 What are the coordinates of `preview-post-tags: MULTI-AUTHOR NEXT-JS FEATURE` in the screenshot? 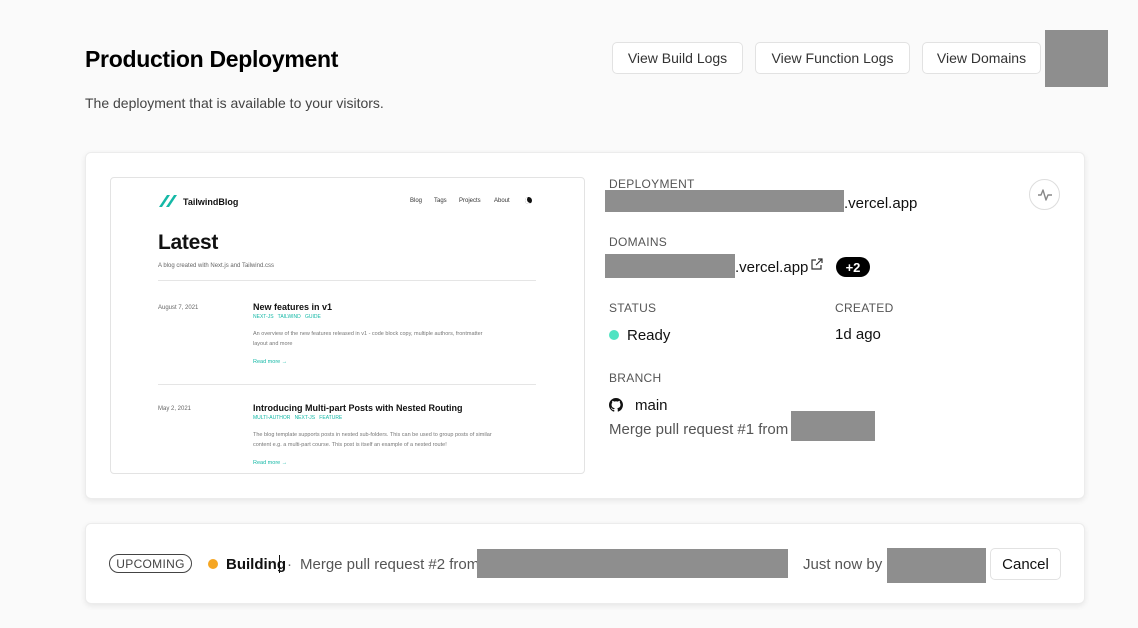 It's located at (298, 418).